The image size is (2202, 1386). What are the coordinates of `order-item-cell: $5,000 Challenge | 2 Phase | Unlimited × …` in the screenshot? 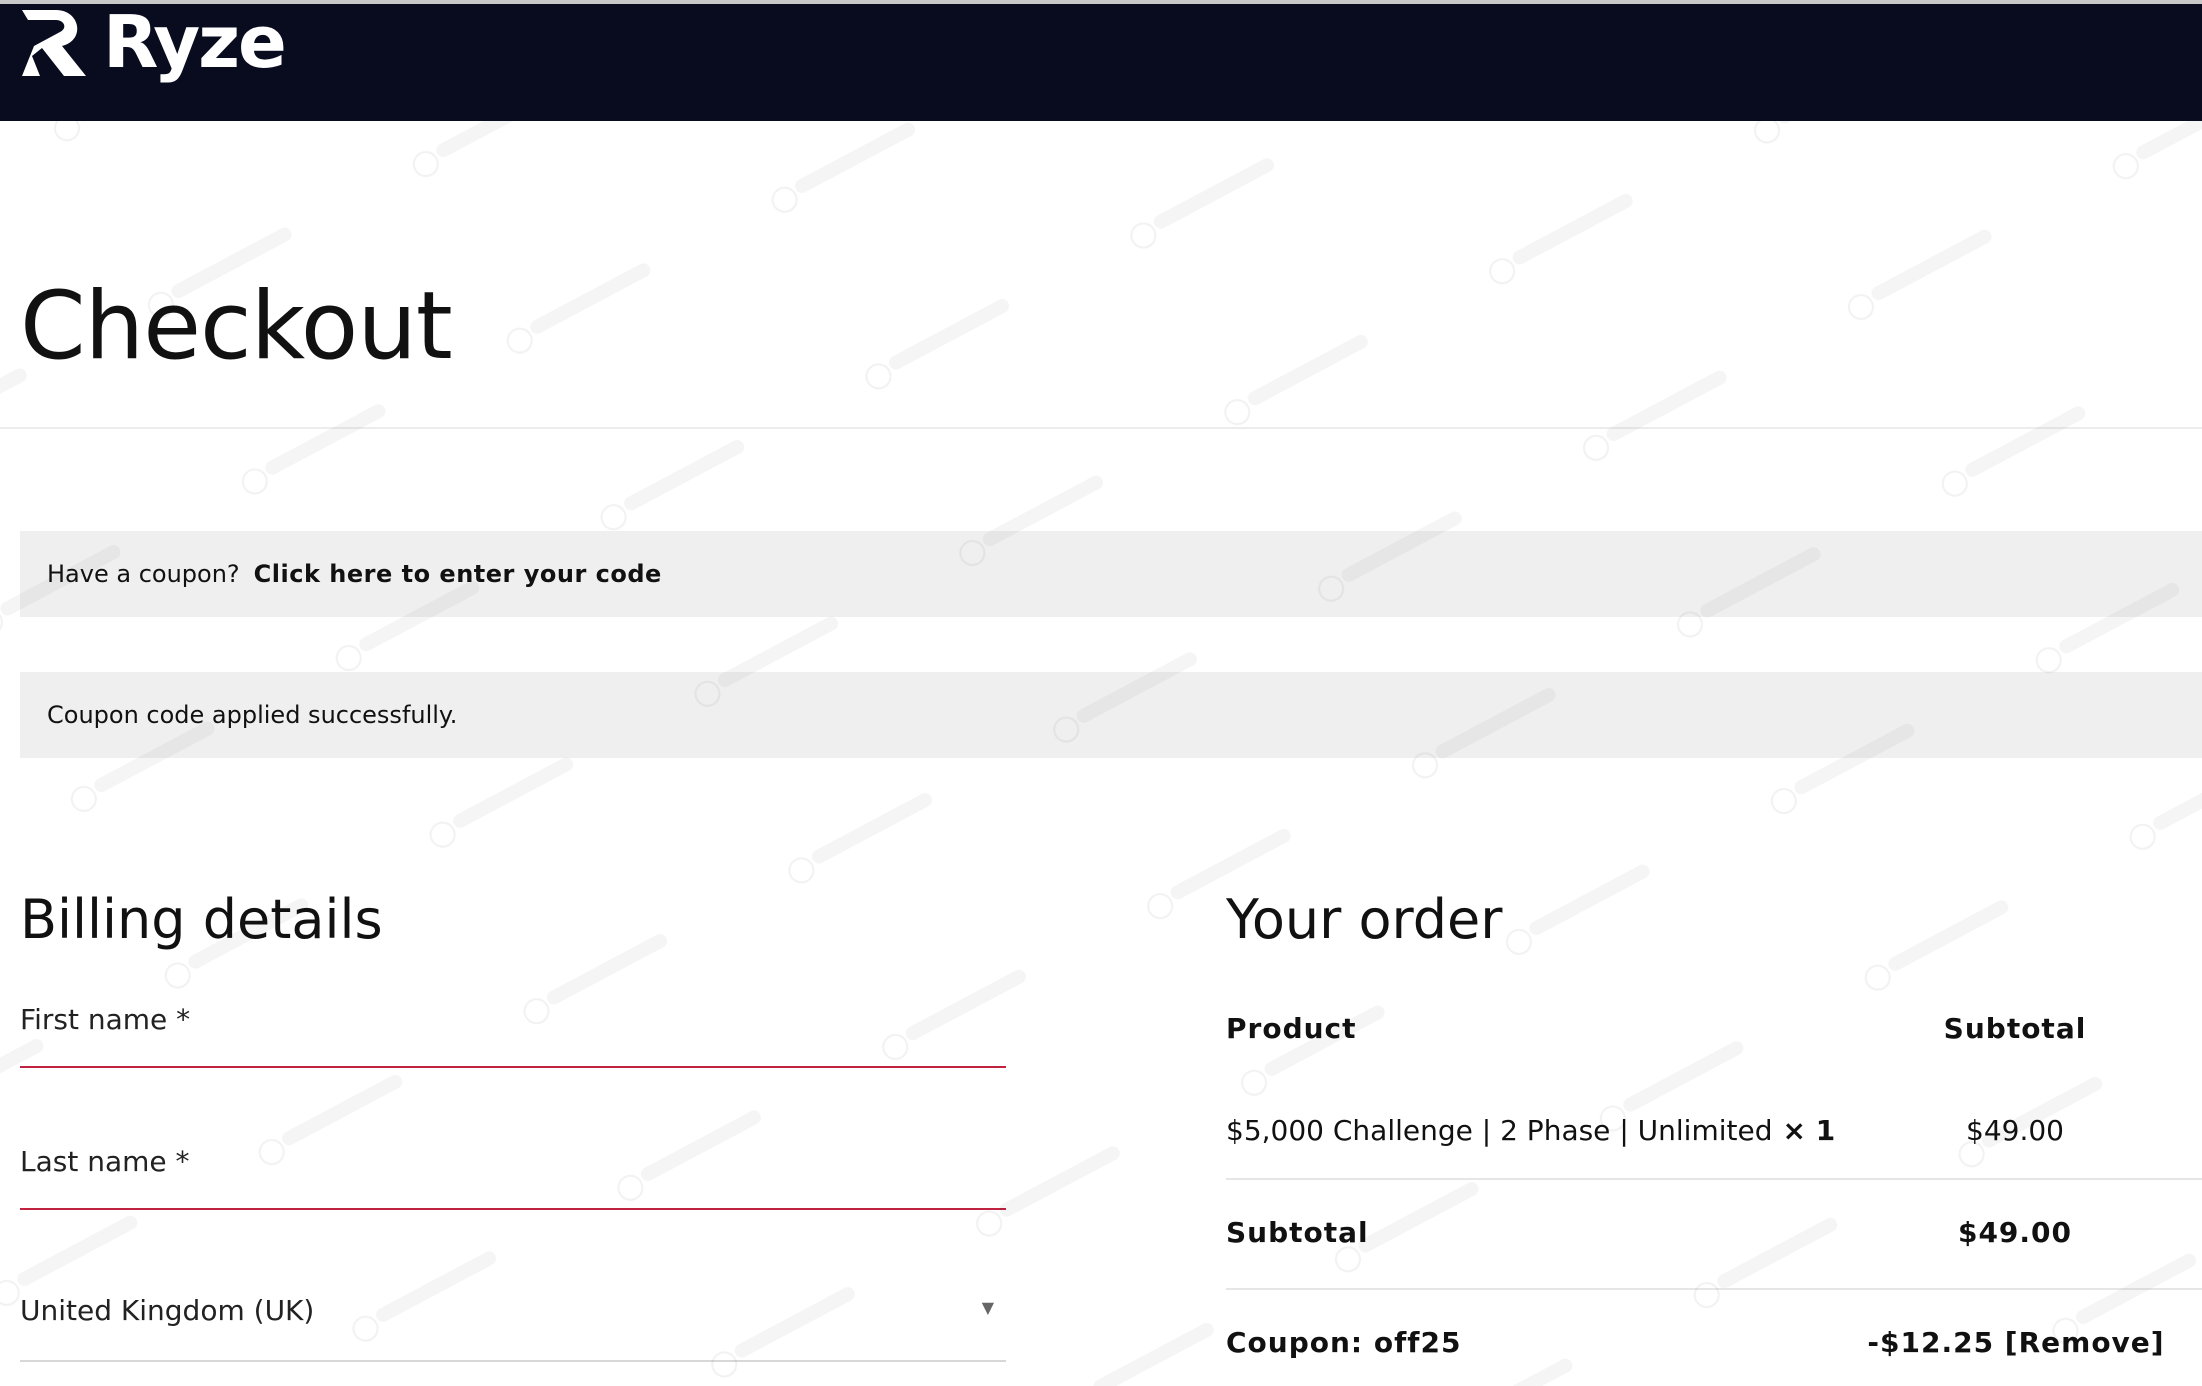 It's located at (1530, 1130).